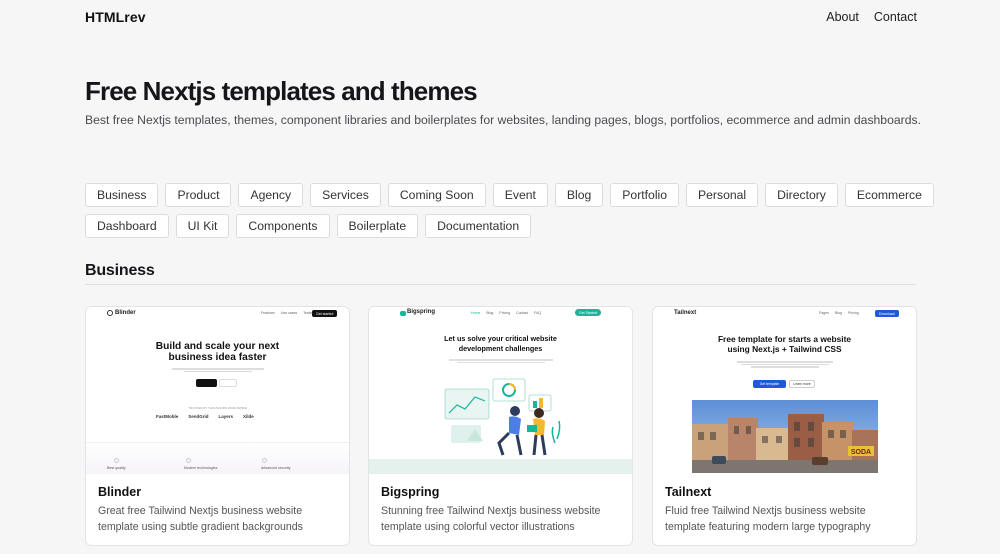  Describe the element at coordinates (785, 436) in the screenshot. I see `preview-hero-photo: SODA` at that location.